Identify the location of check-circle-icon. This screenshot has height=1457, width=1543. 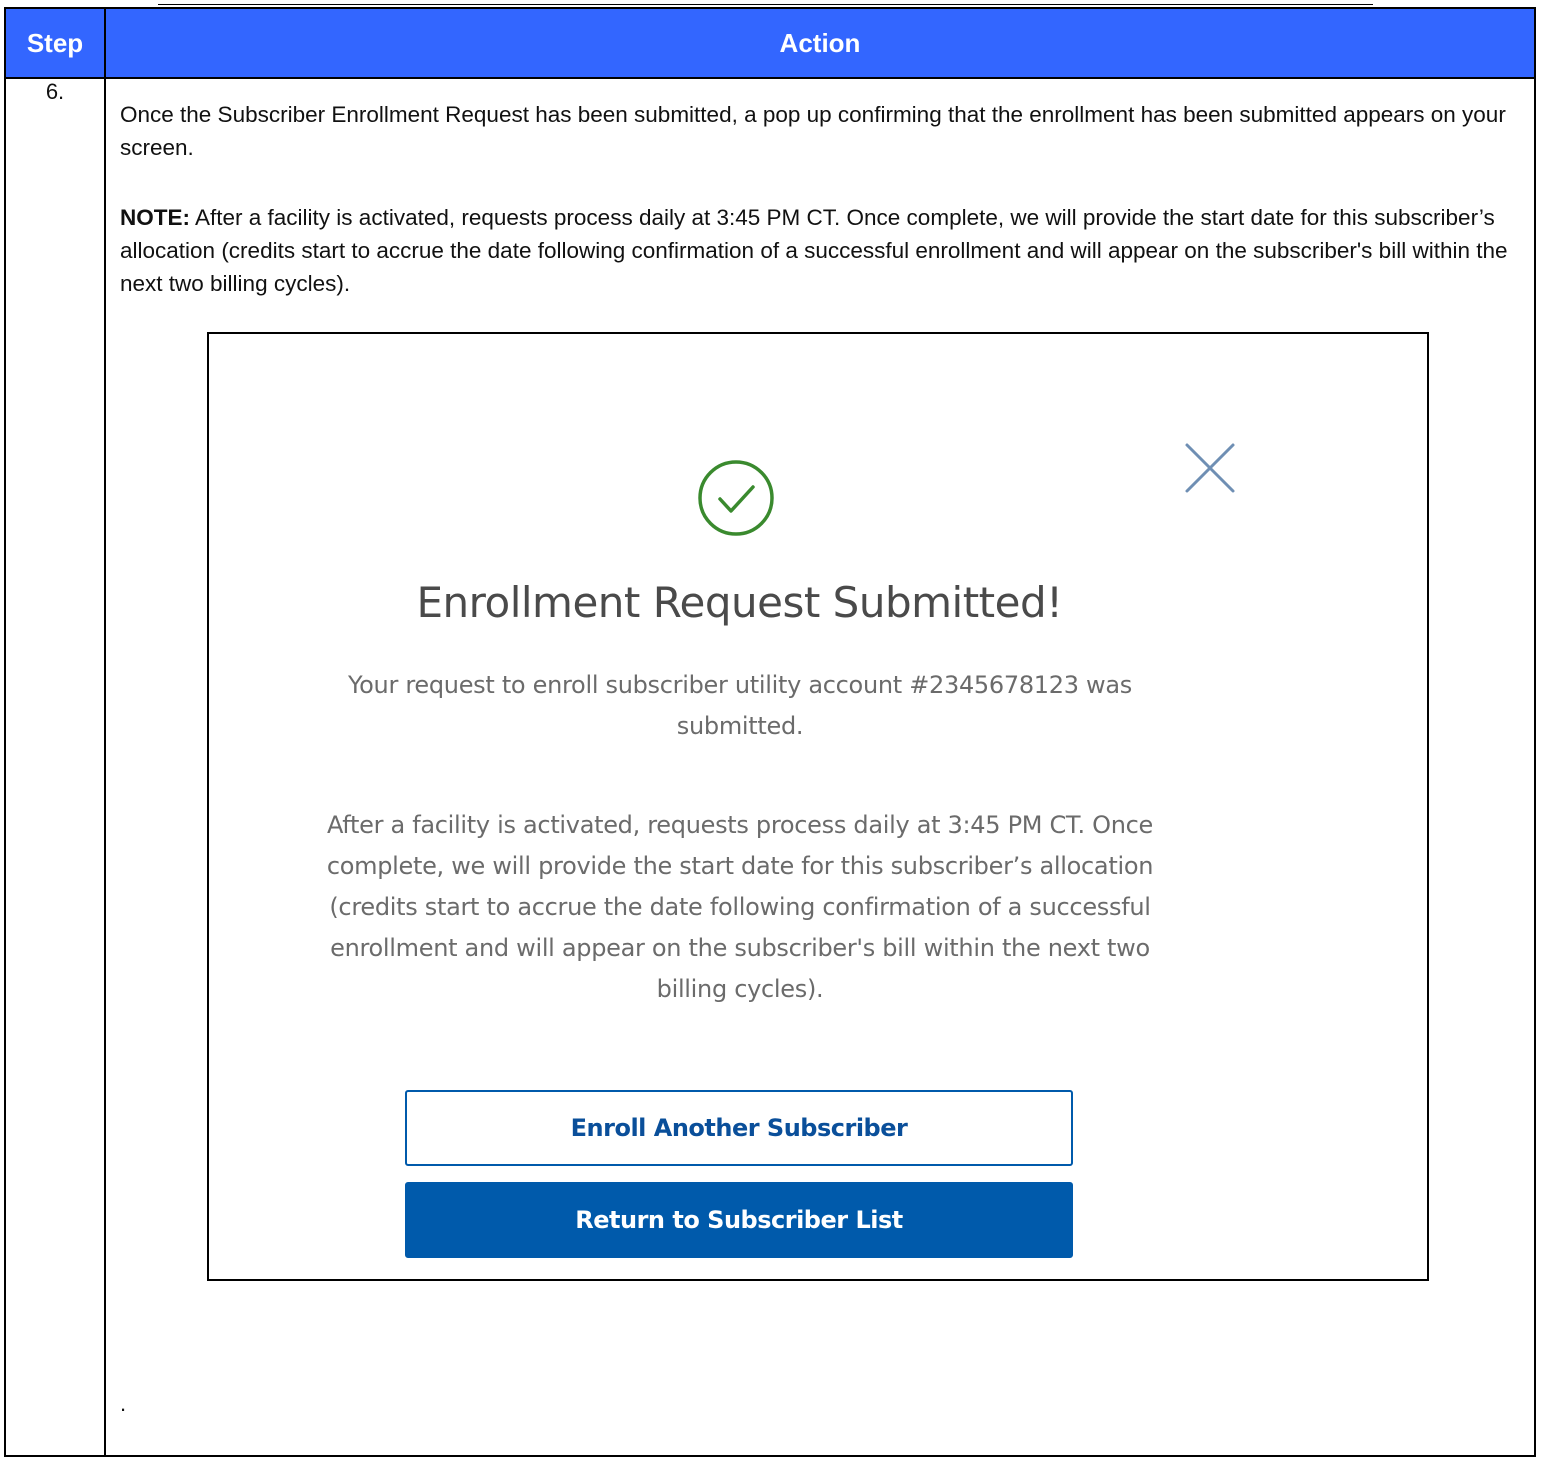
(736, 498).